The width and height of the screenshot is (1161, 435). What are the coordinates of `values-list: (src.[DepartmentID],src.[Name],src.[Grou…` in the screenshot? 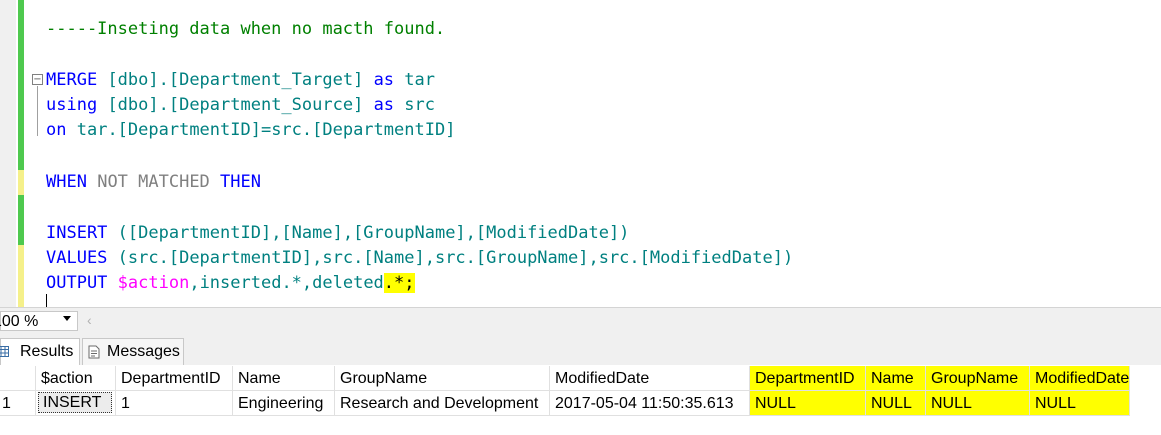 It's located at (455, 258).